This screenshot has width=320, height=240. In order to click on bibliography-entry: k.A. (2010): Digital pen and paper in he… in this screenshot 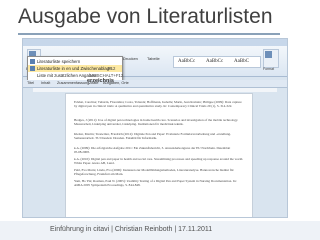, I will do `click(159, 161)`.